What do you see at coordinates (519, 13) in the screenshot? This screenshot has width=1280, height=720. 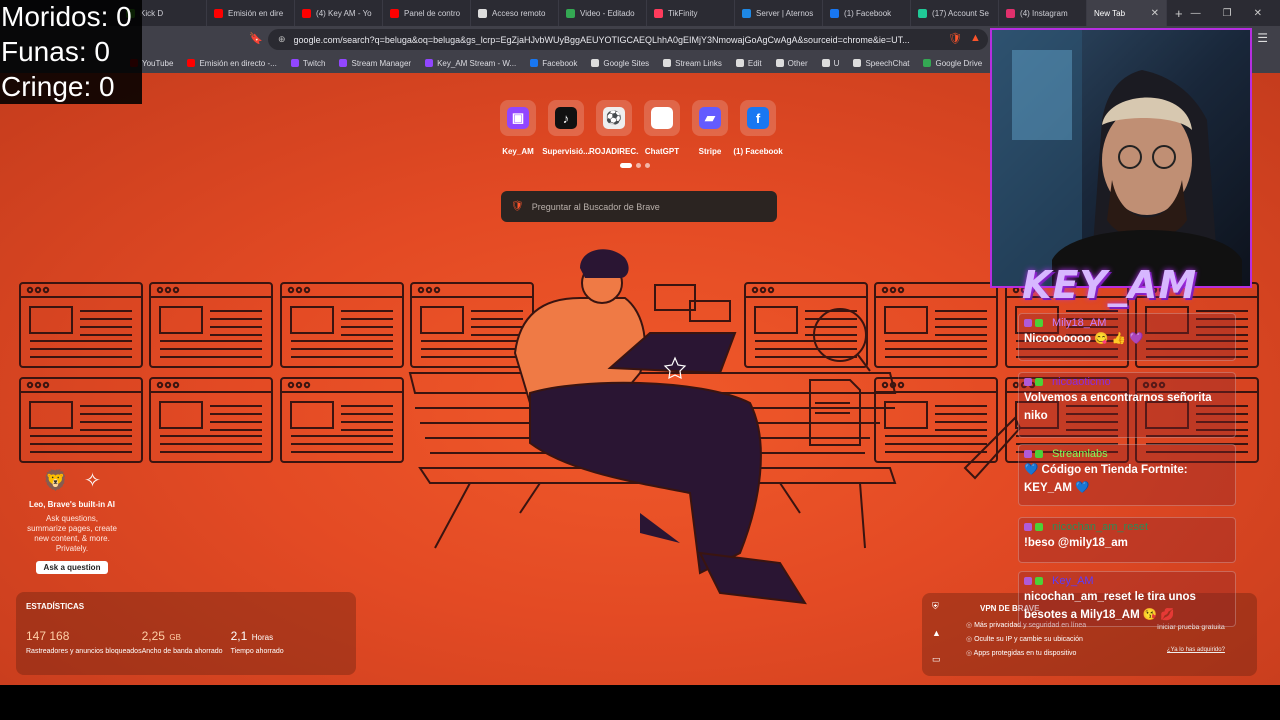 I see `tab-title: Acceso remoto` at bounding box center [519, 13].